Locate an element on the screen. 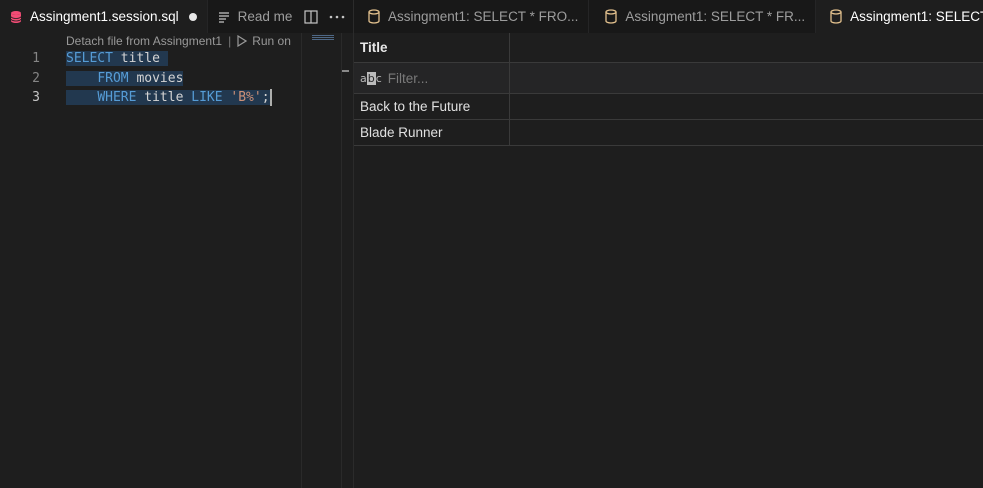 The height and width of the screenshot is (488, 983). line-number-gutter: 1 2 3 is located at coordinates (23, 78).